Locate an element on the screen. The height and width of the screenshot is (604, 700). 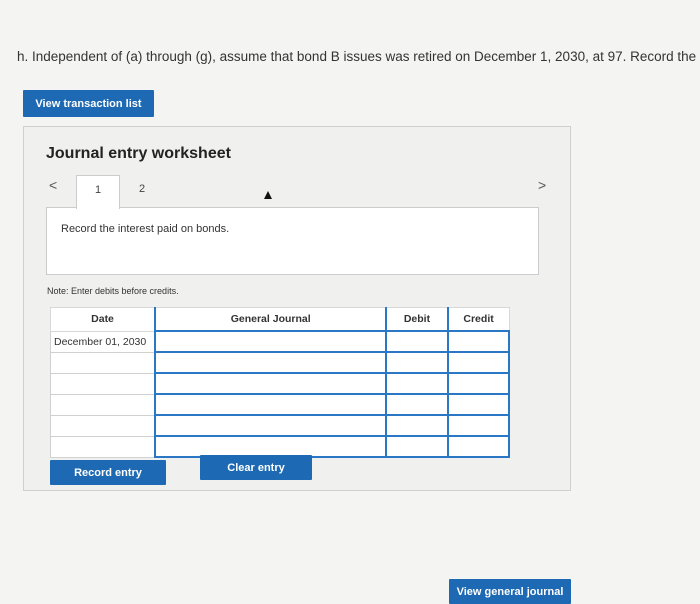
general-journal-header: General Journal is located at coordinates (270, 319).